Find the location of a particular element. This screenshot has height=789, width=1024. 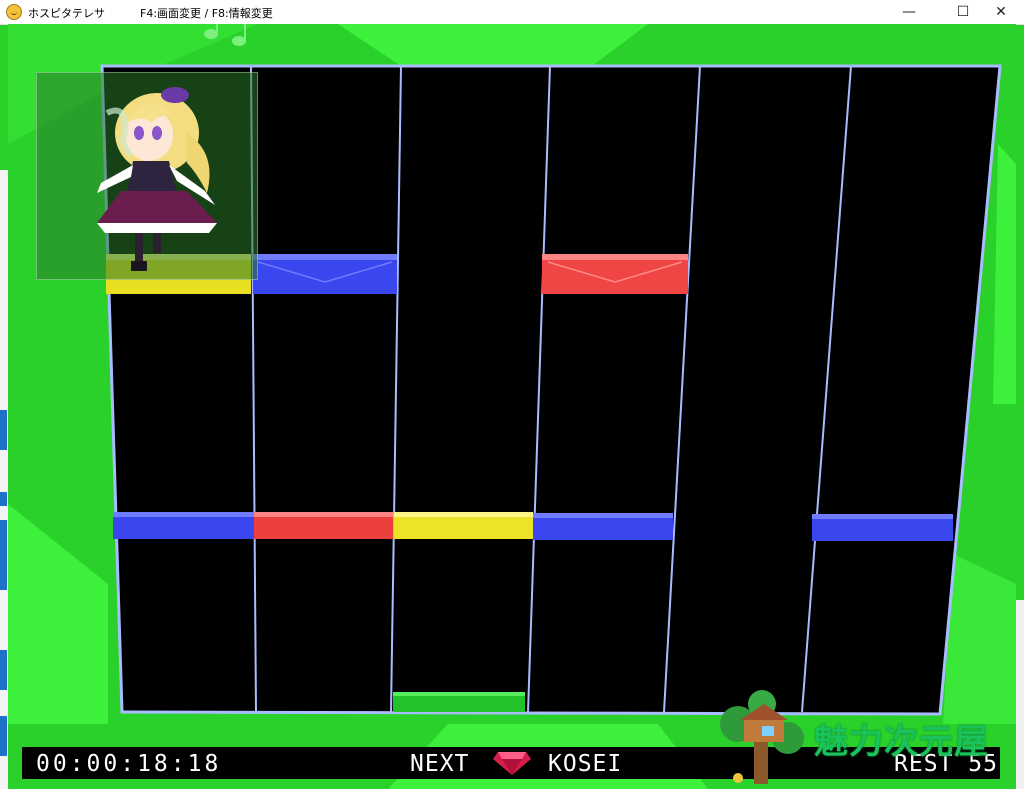

character-panel is located at coordinates (147, 176).